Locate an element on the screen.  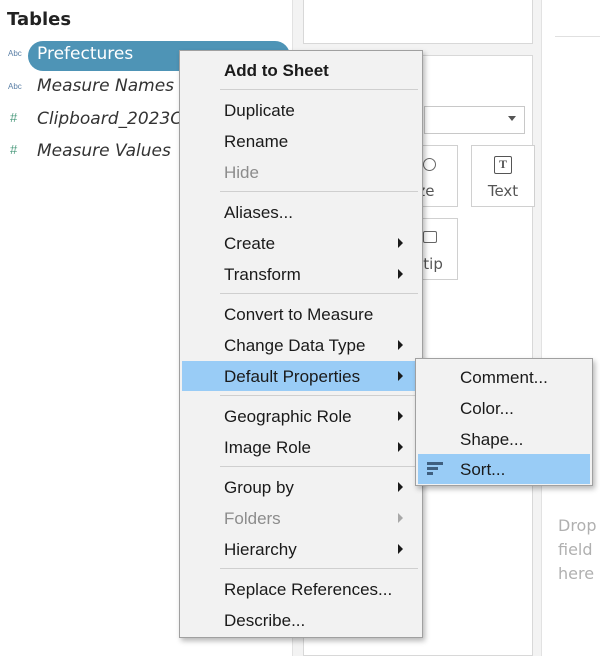
menu-item-rename: Rename is located at coordinates (301, 141).